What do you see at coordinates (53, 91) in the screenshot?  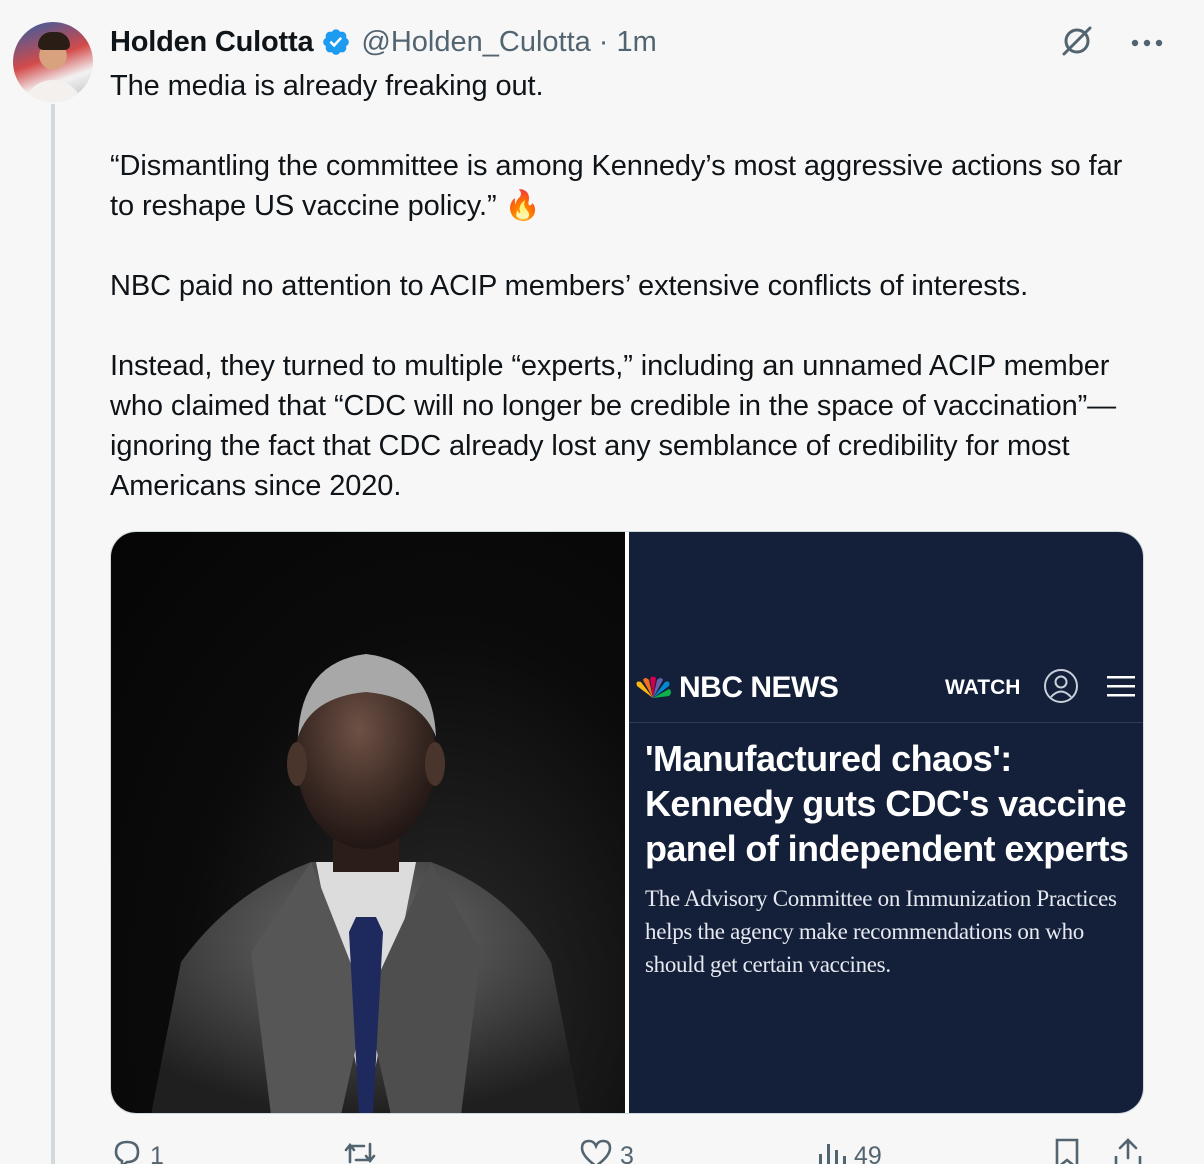 I see `avatar-shirt` at bounding box center [53, 91].